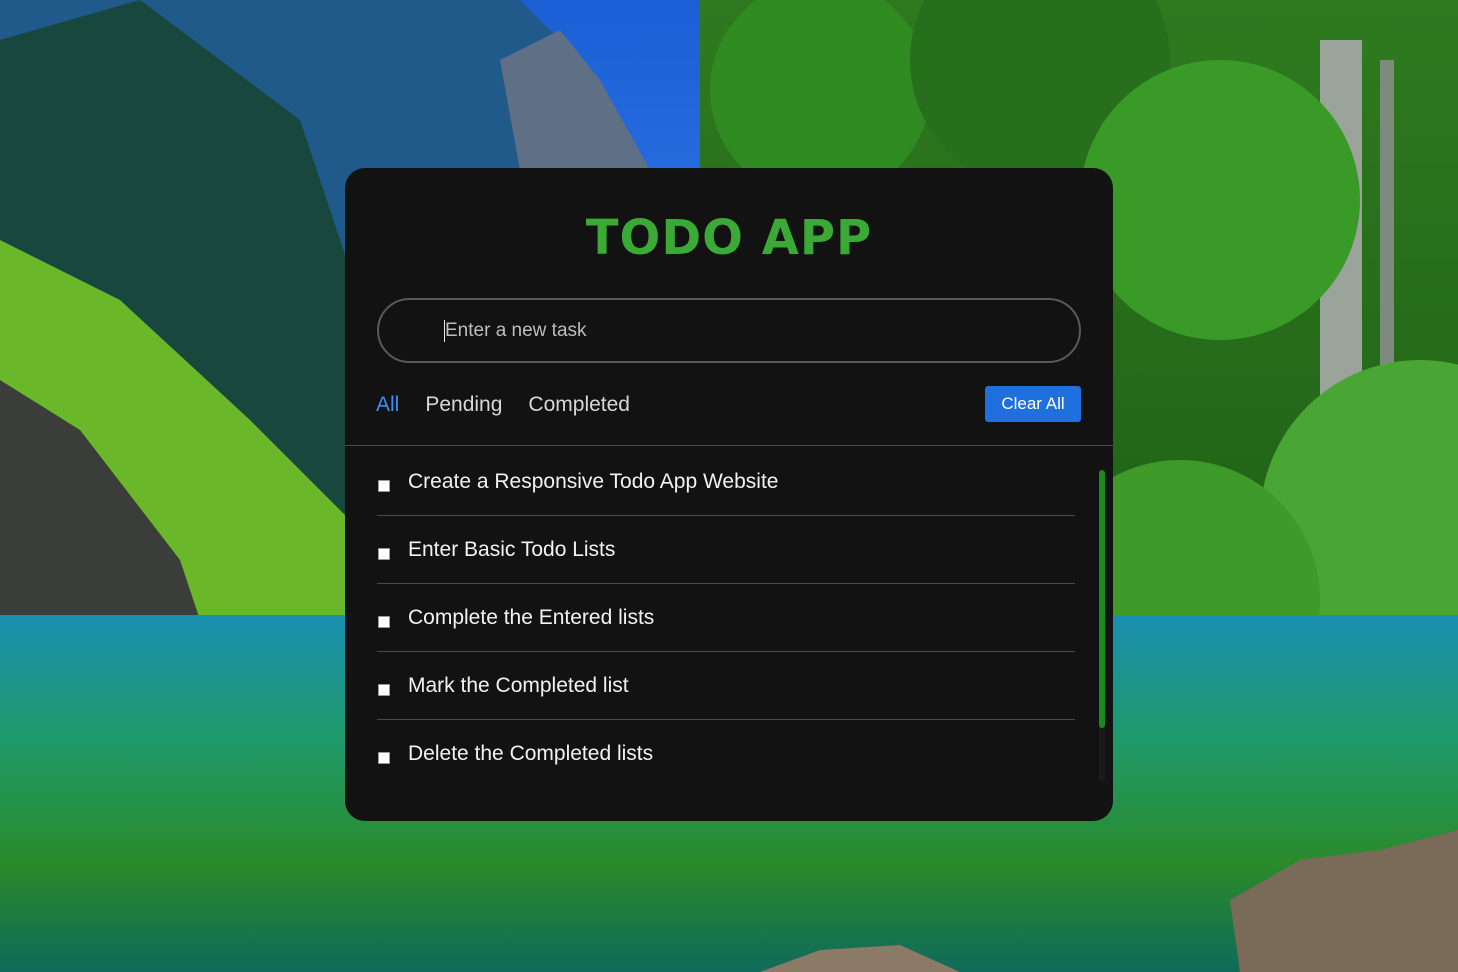 This screenshot has height=972, width=1458. What do you see at coordinates (516, 405) in the screenshot?
I see `filter-tabs: All Pending Completed` at bounding box center [516, 405].